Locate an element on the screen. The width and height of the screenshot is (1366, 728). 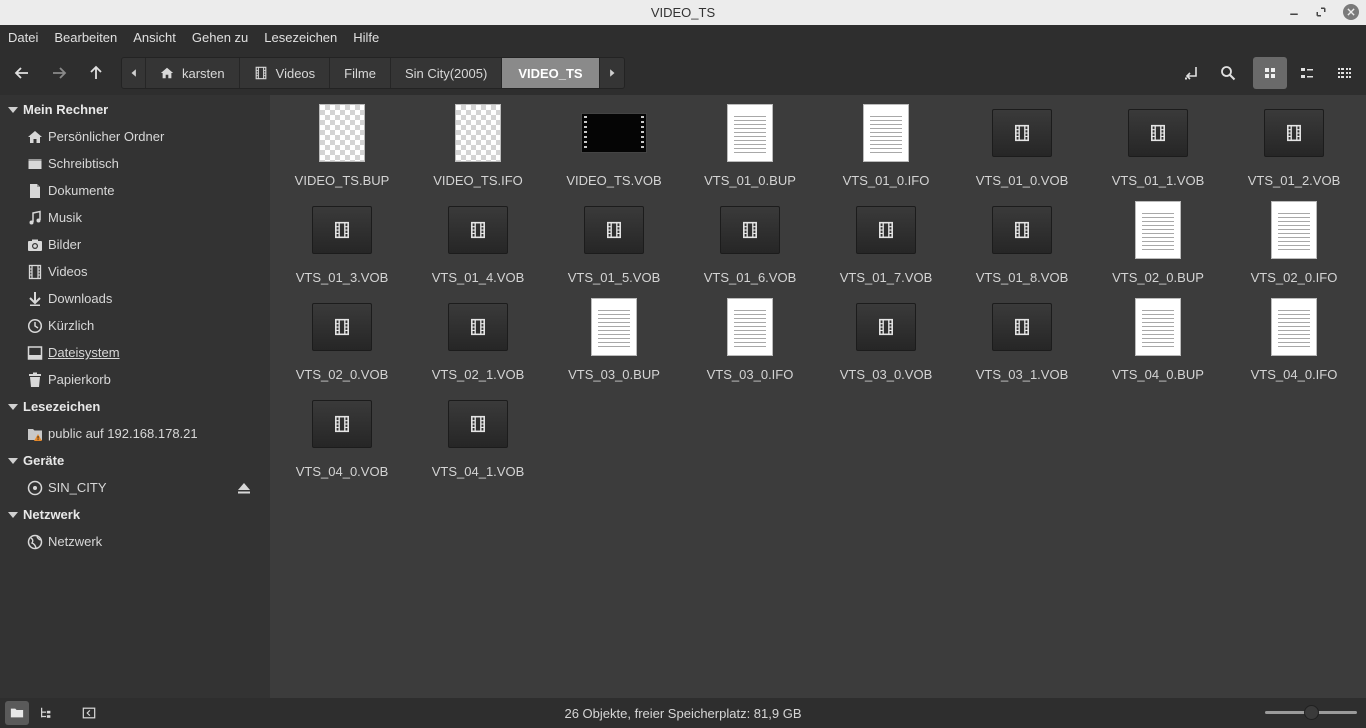
file-item: VTS_02_0.IFO is located at coordinates (1294, 240).